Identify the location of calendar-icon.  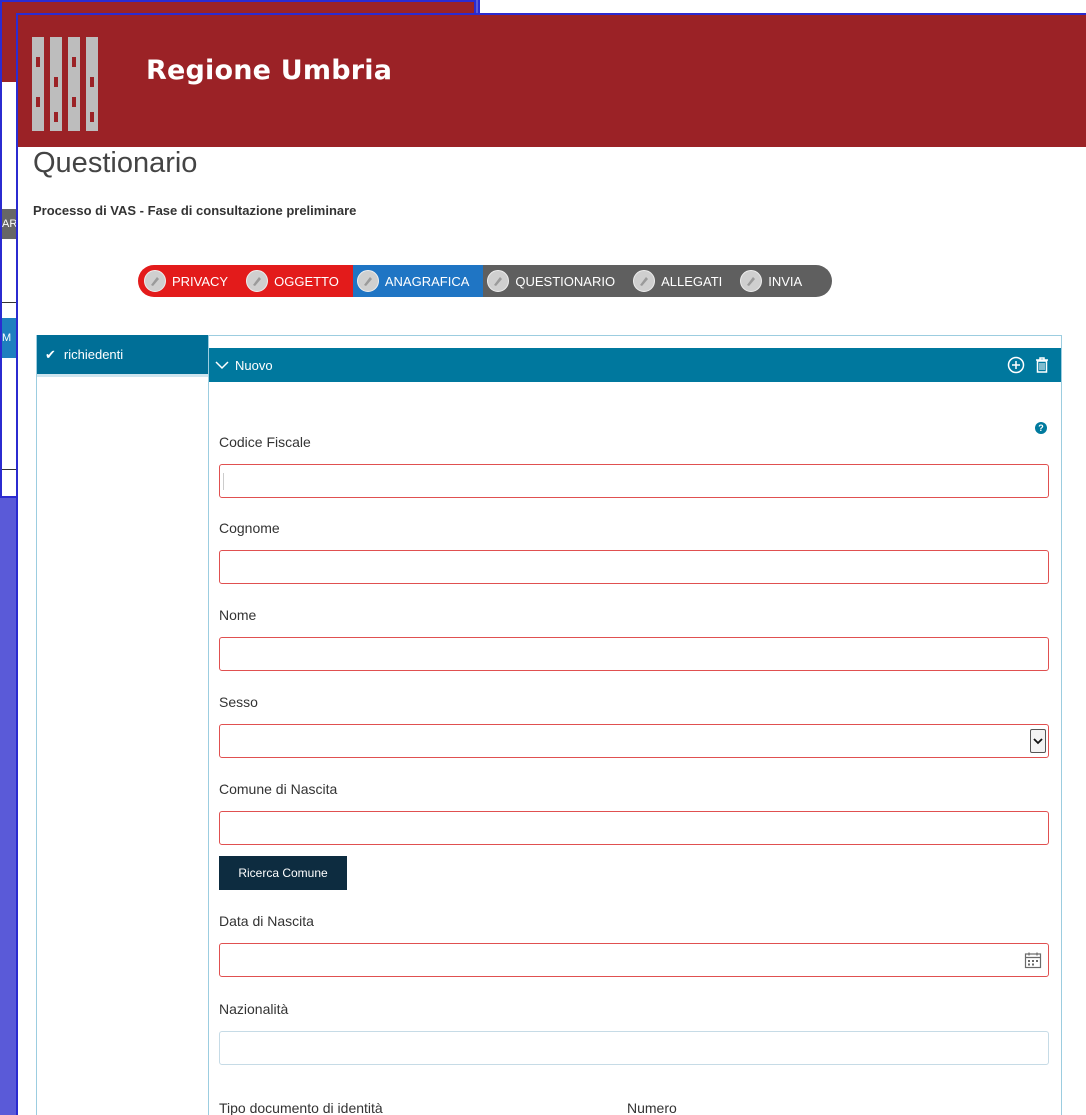
(1033, 960).